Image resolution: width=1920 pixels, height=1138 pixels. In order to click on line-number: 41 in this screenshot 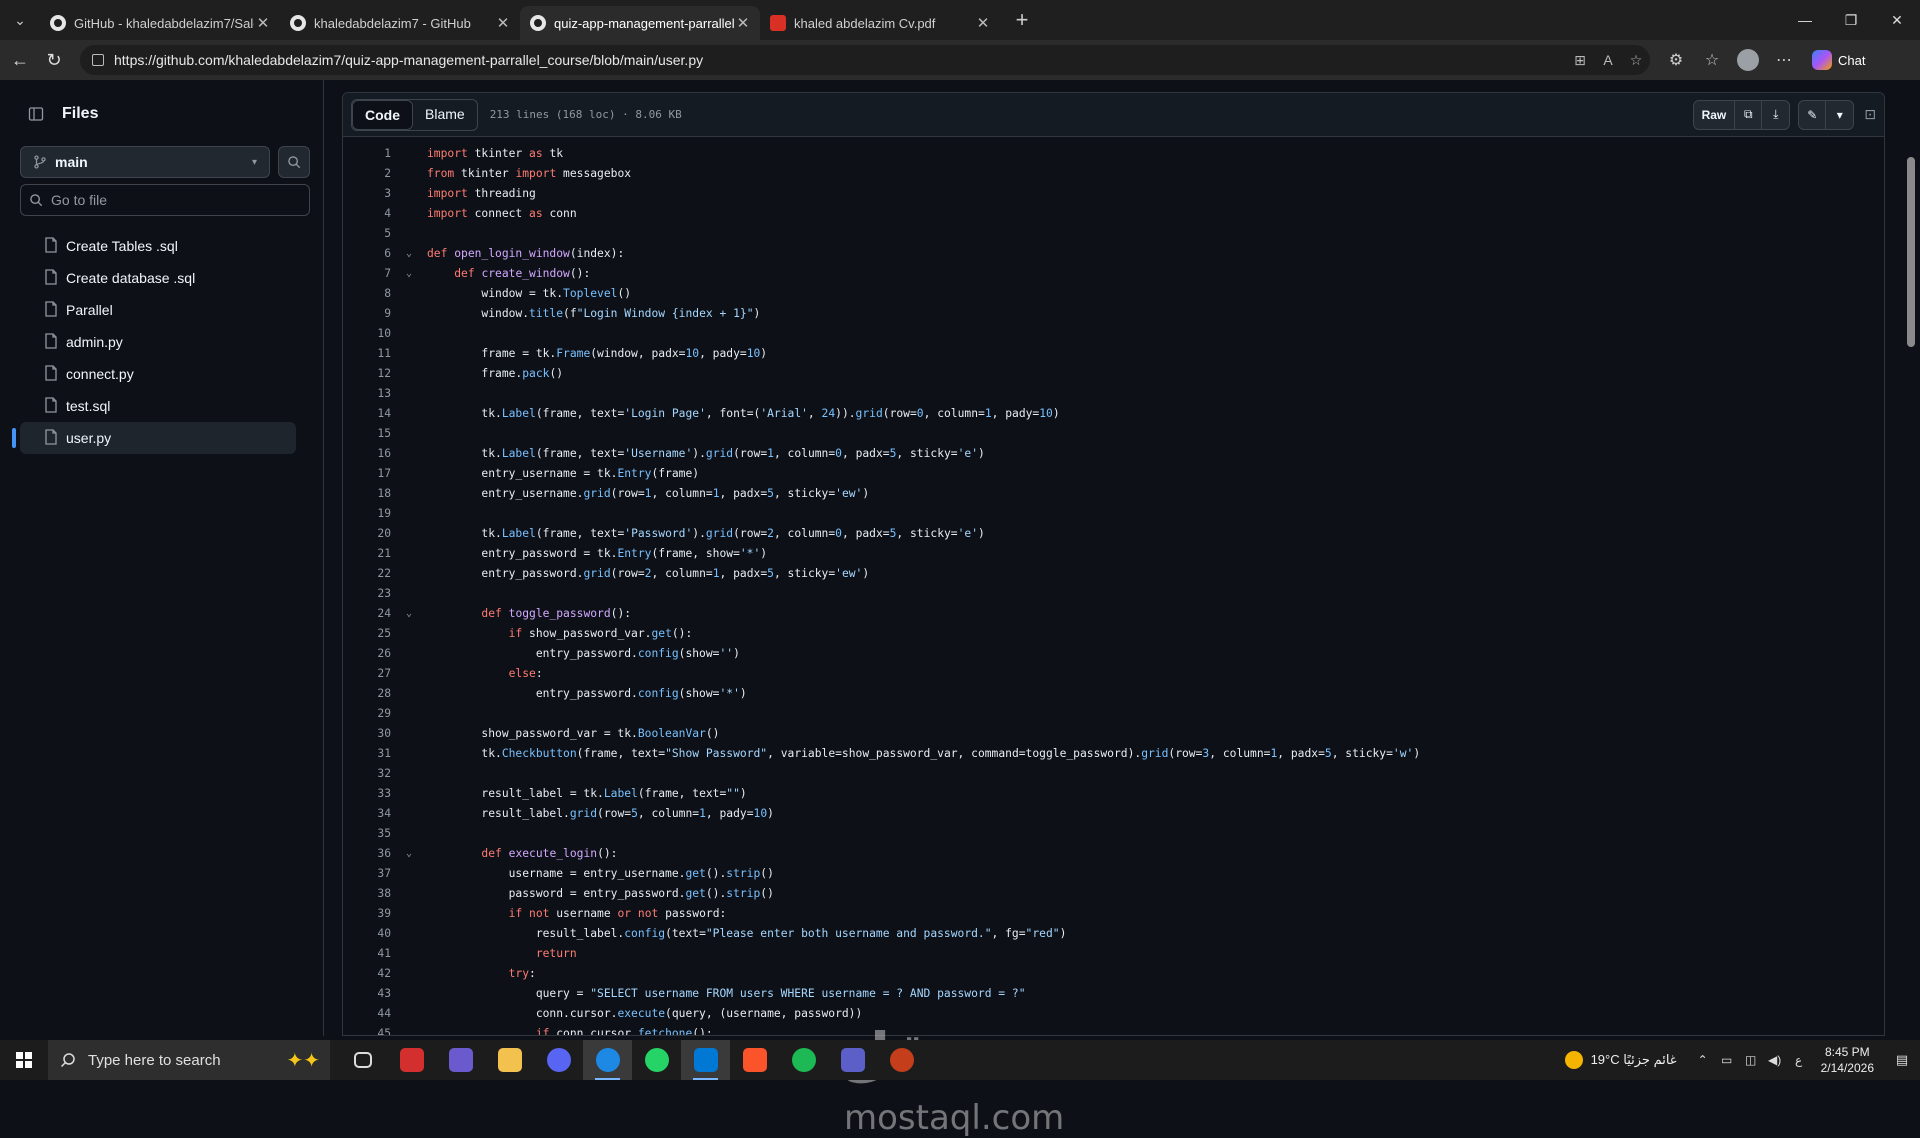, I will do `click(371, 953)`.